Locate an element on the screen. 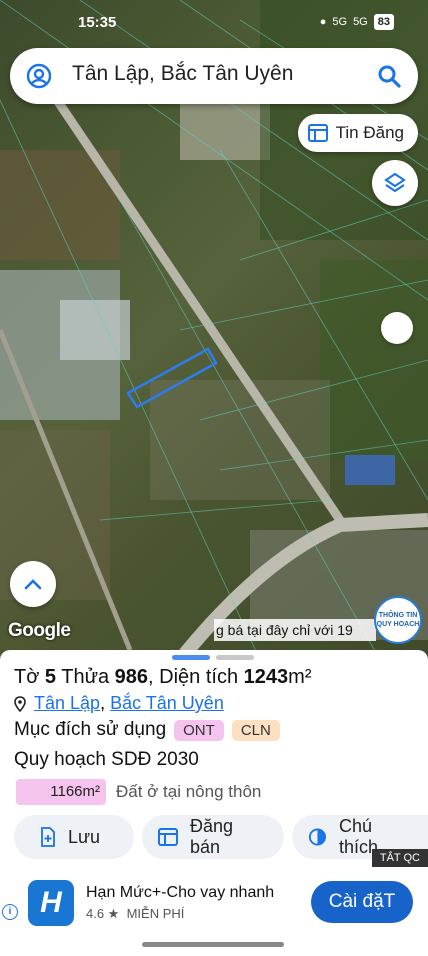  sheet-handle is located at coordinates (213, 657).